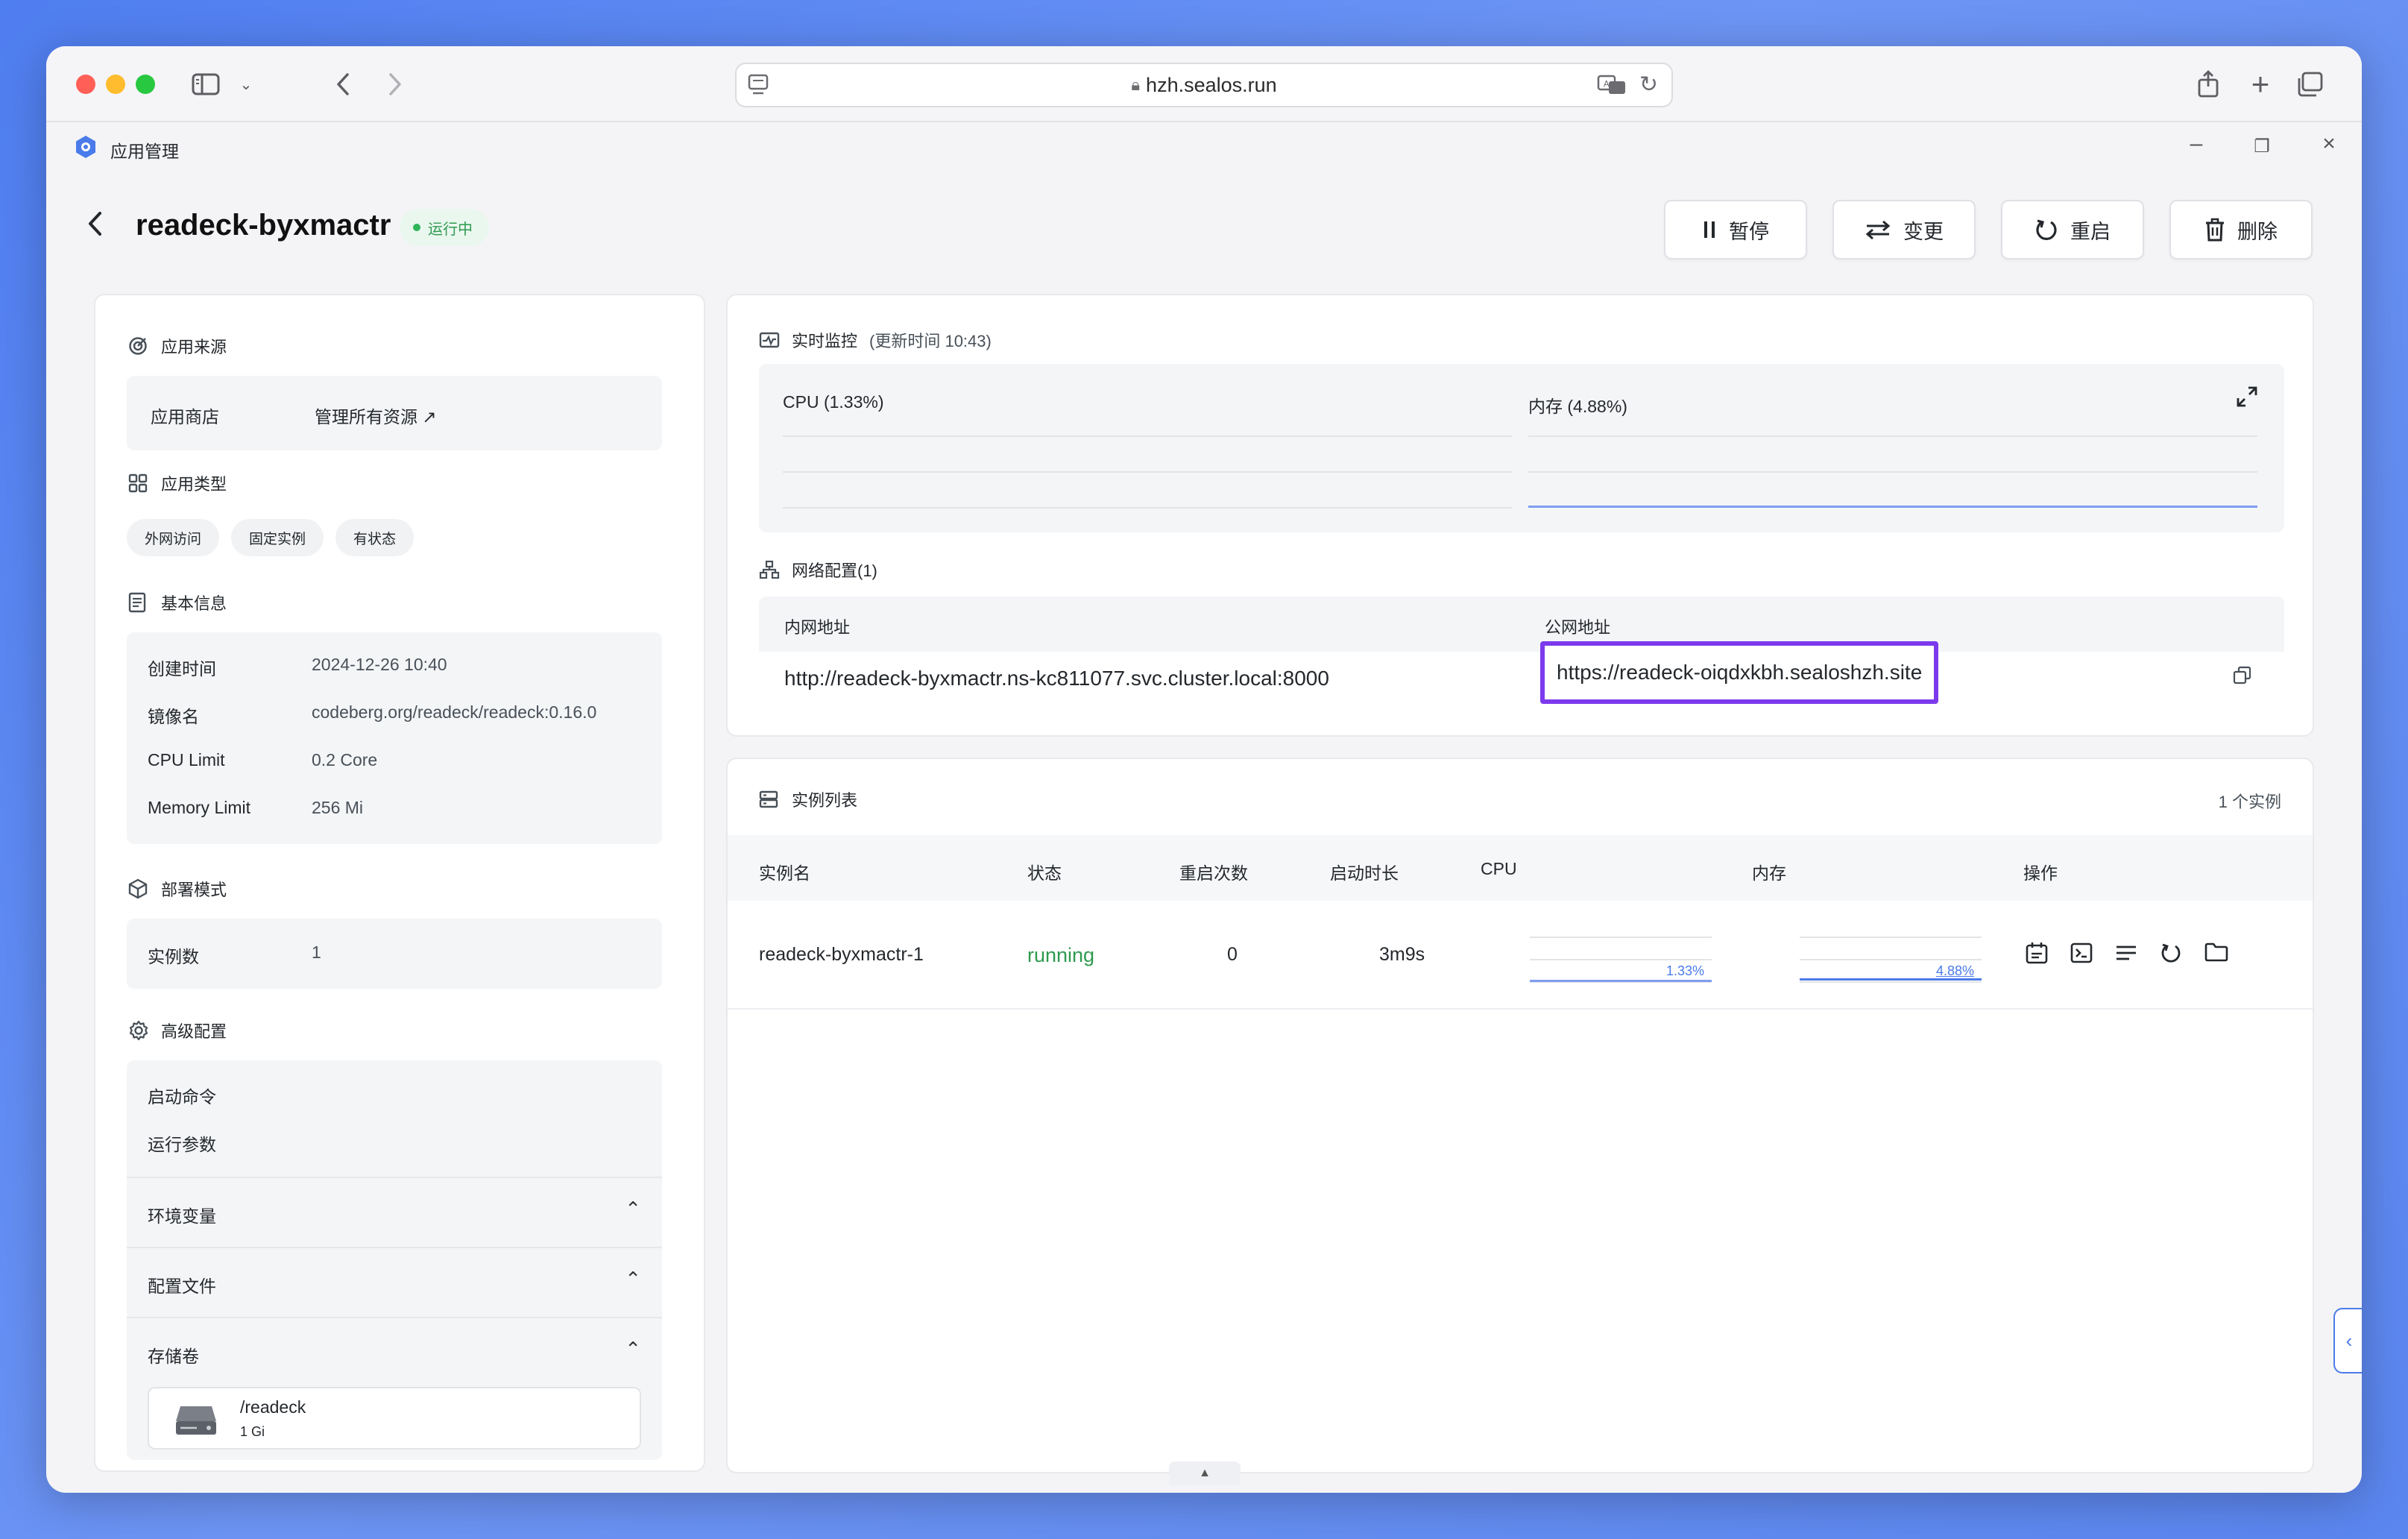 The height and width of the screenshot is (1539, 2408). What do you see at coordinates (429, 417) in the screenshot?
I see `external-link-icon: ↗` at bounding box center [429, 417].